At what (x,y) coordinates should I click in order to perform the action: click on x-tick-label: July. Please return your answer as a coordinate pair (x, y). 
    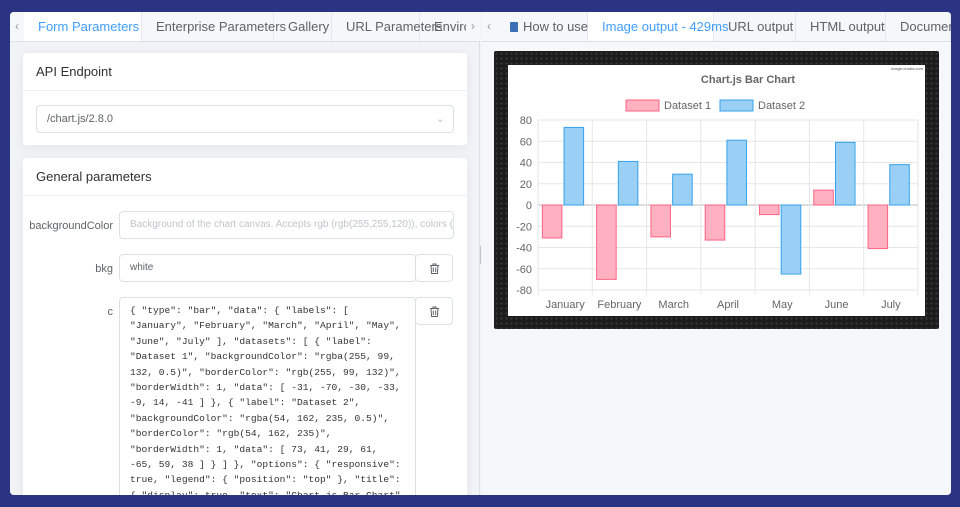
    Looking at the image, I should click on (891, 305).